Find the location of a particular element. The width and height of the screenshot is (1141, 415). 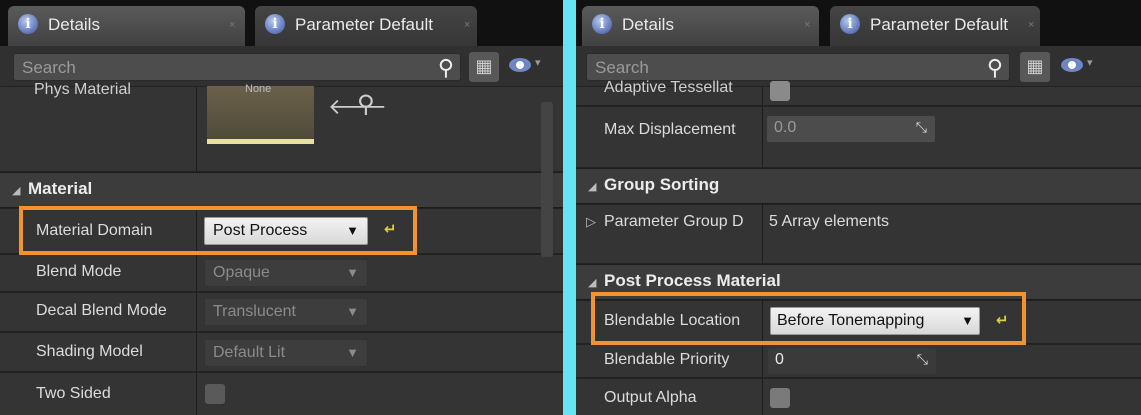

property-row-two-sided: Two Sided is located at coordinates (281, 393).